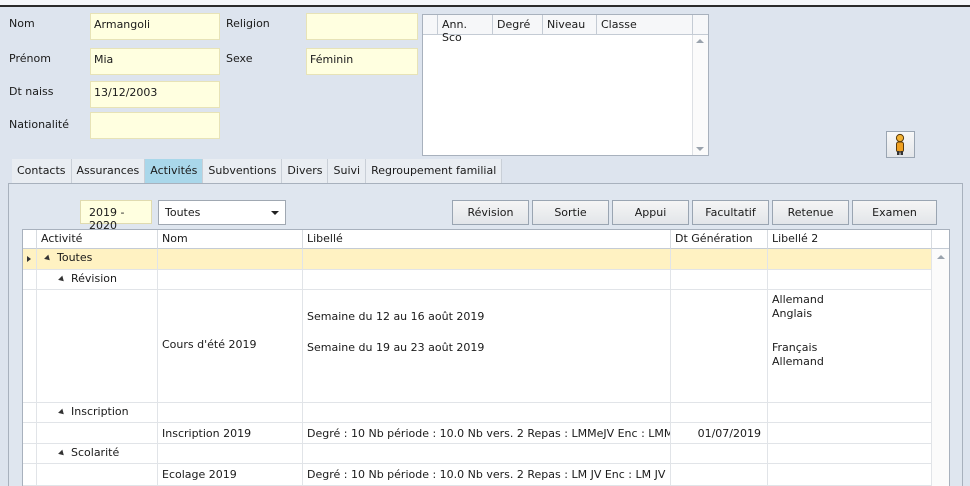 The image size is (970, 486). I want to click on person-button, so click(900, 144).